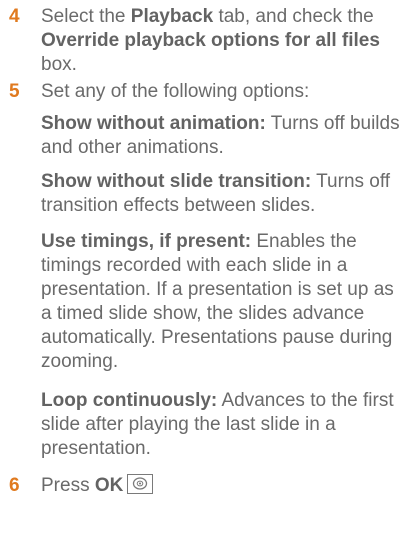  I want to click on step-text-pre: Select the, so click(86, 16).